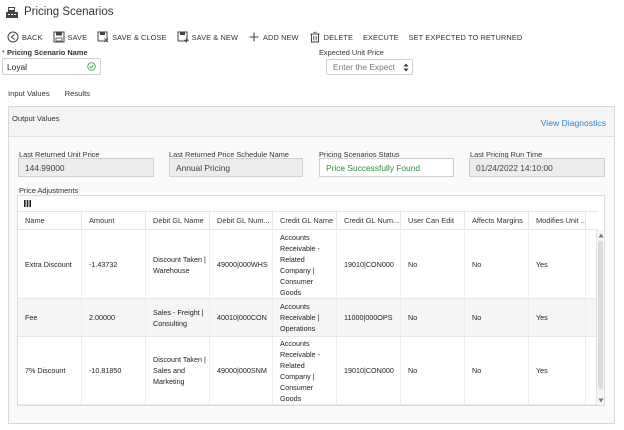  I want to click on cell-amount: -10.81850, so click(114, 370).